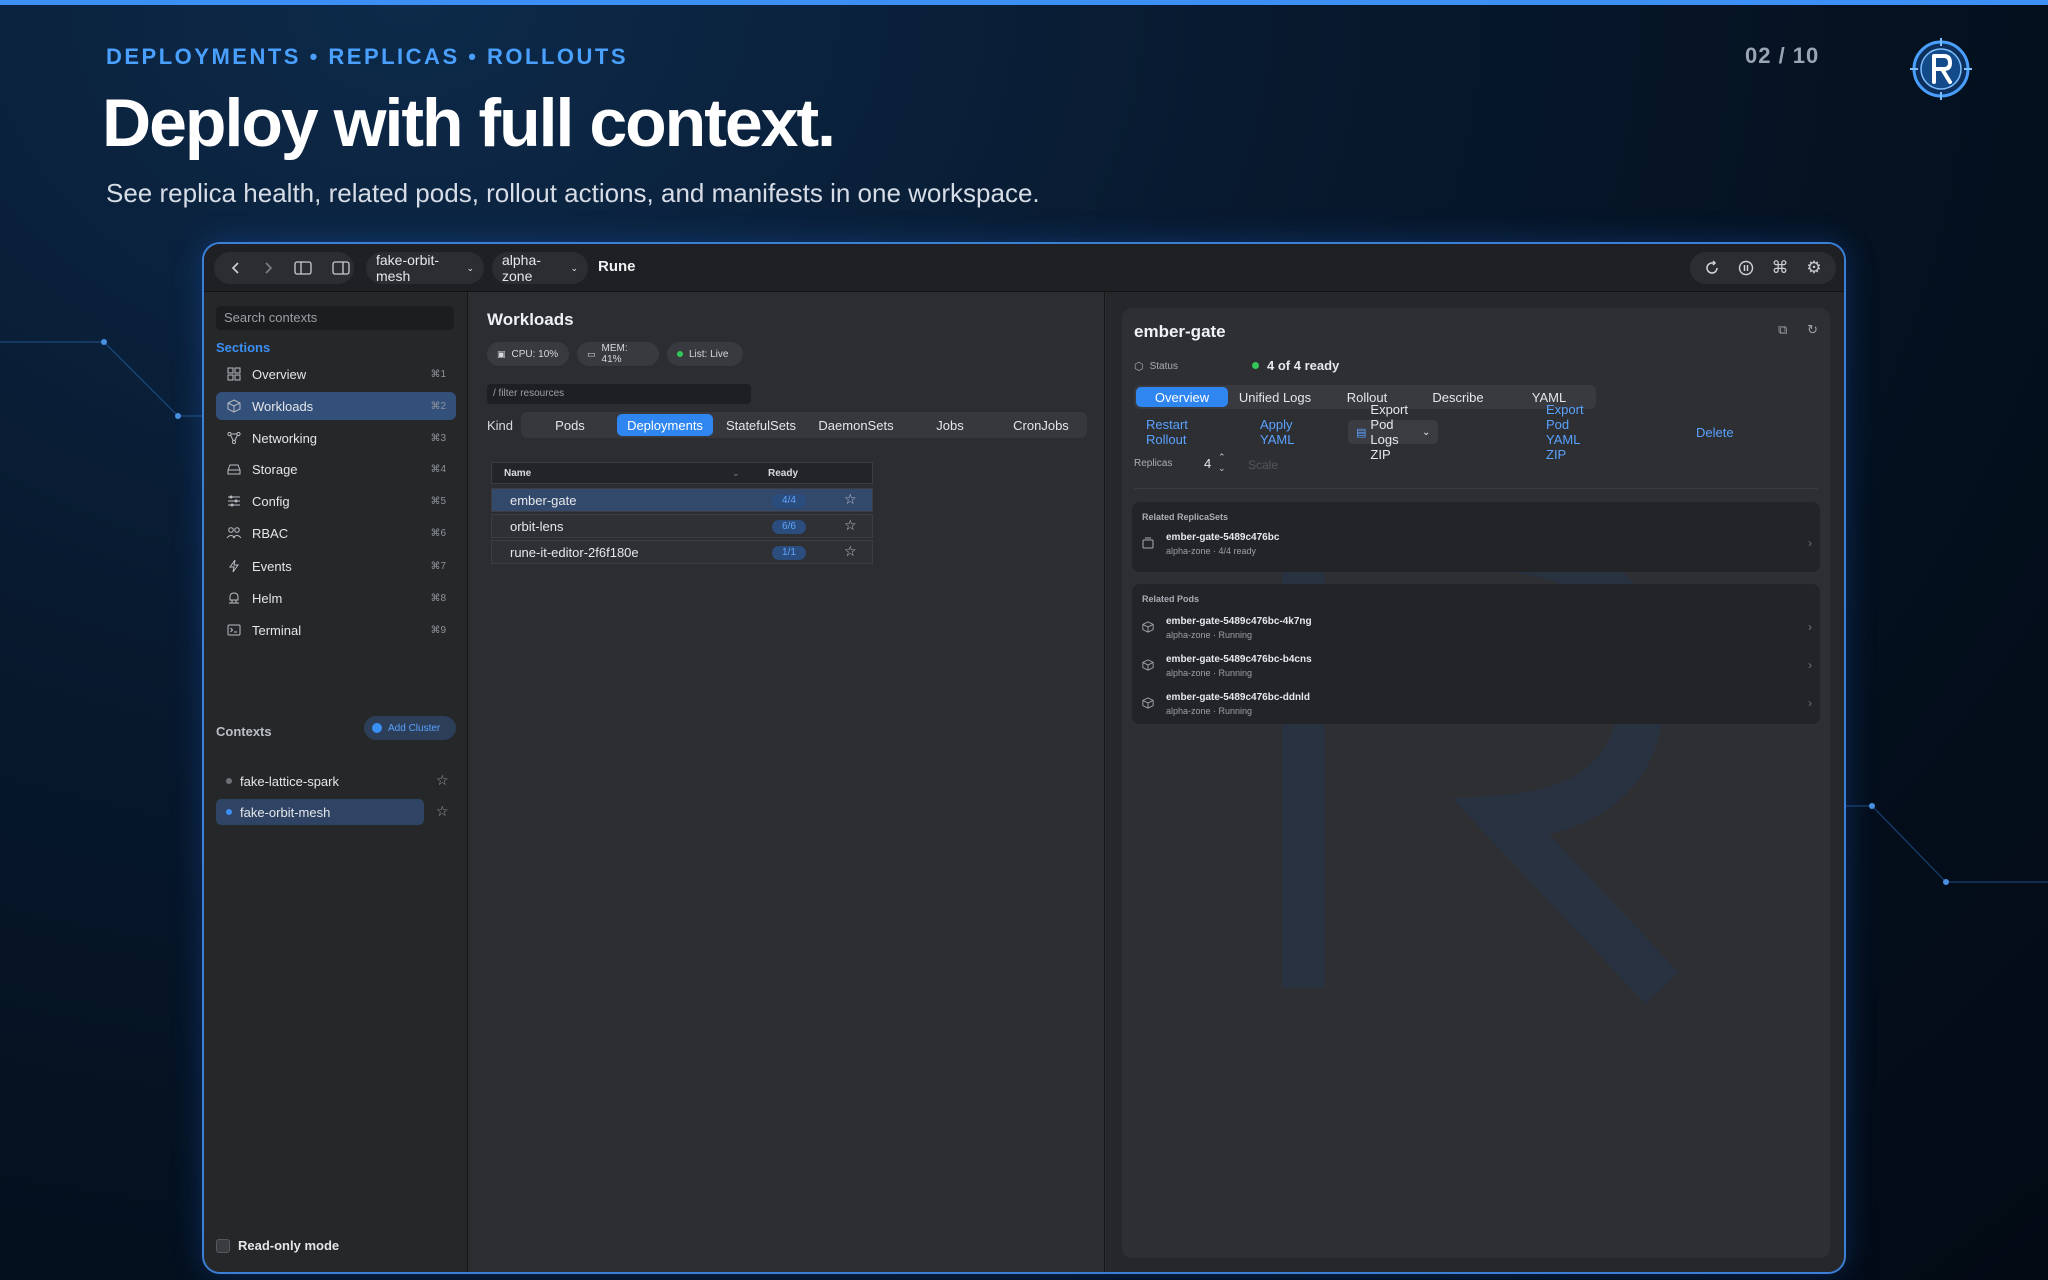  I want to click on detail-toolbar: ⧉ ↻, so click(1798, 330).